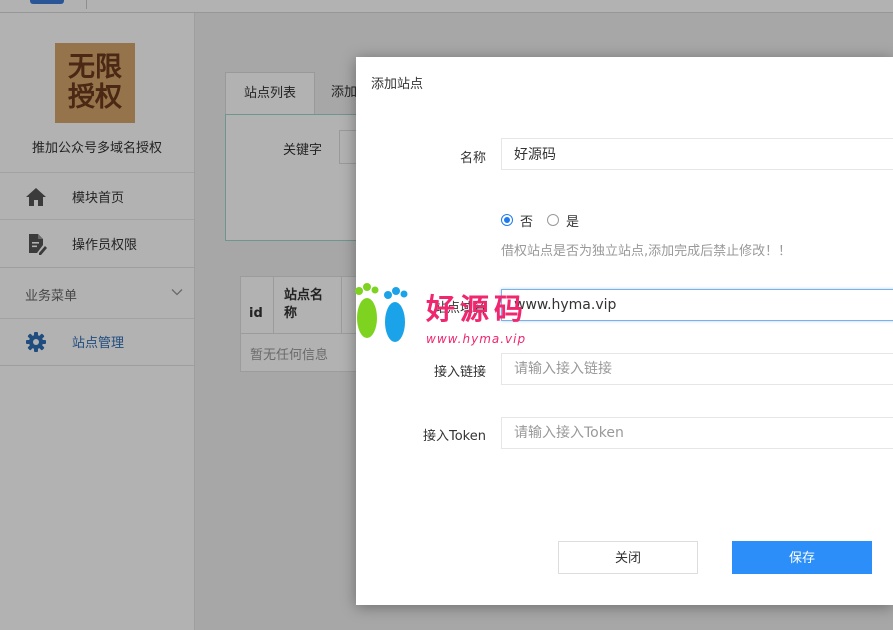 The height and width of the screenshot is (630, 893). I want to click on borrow-radio-group: 否 是, so click(547, 220).